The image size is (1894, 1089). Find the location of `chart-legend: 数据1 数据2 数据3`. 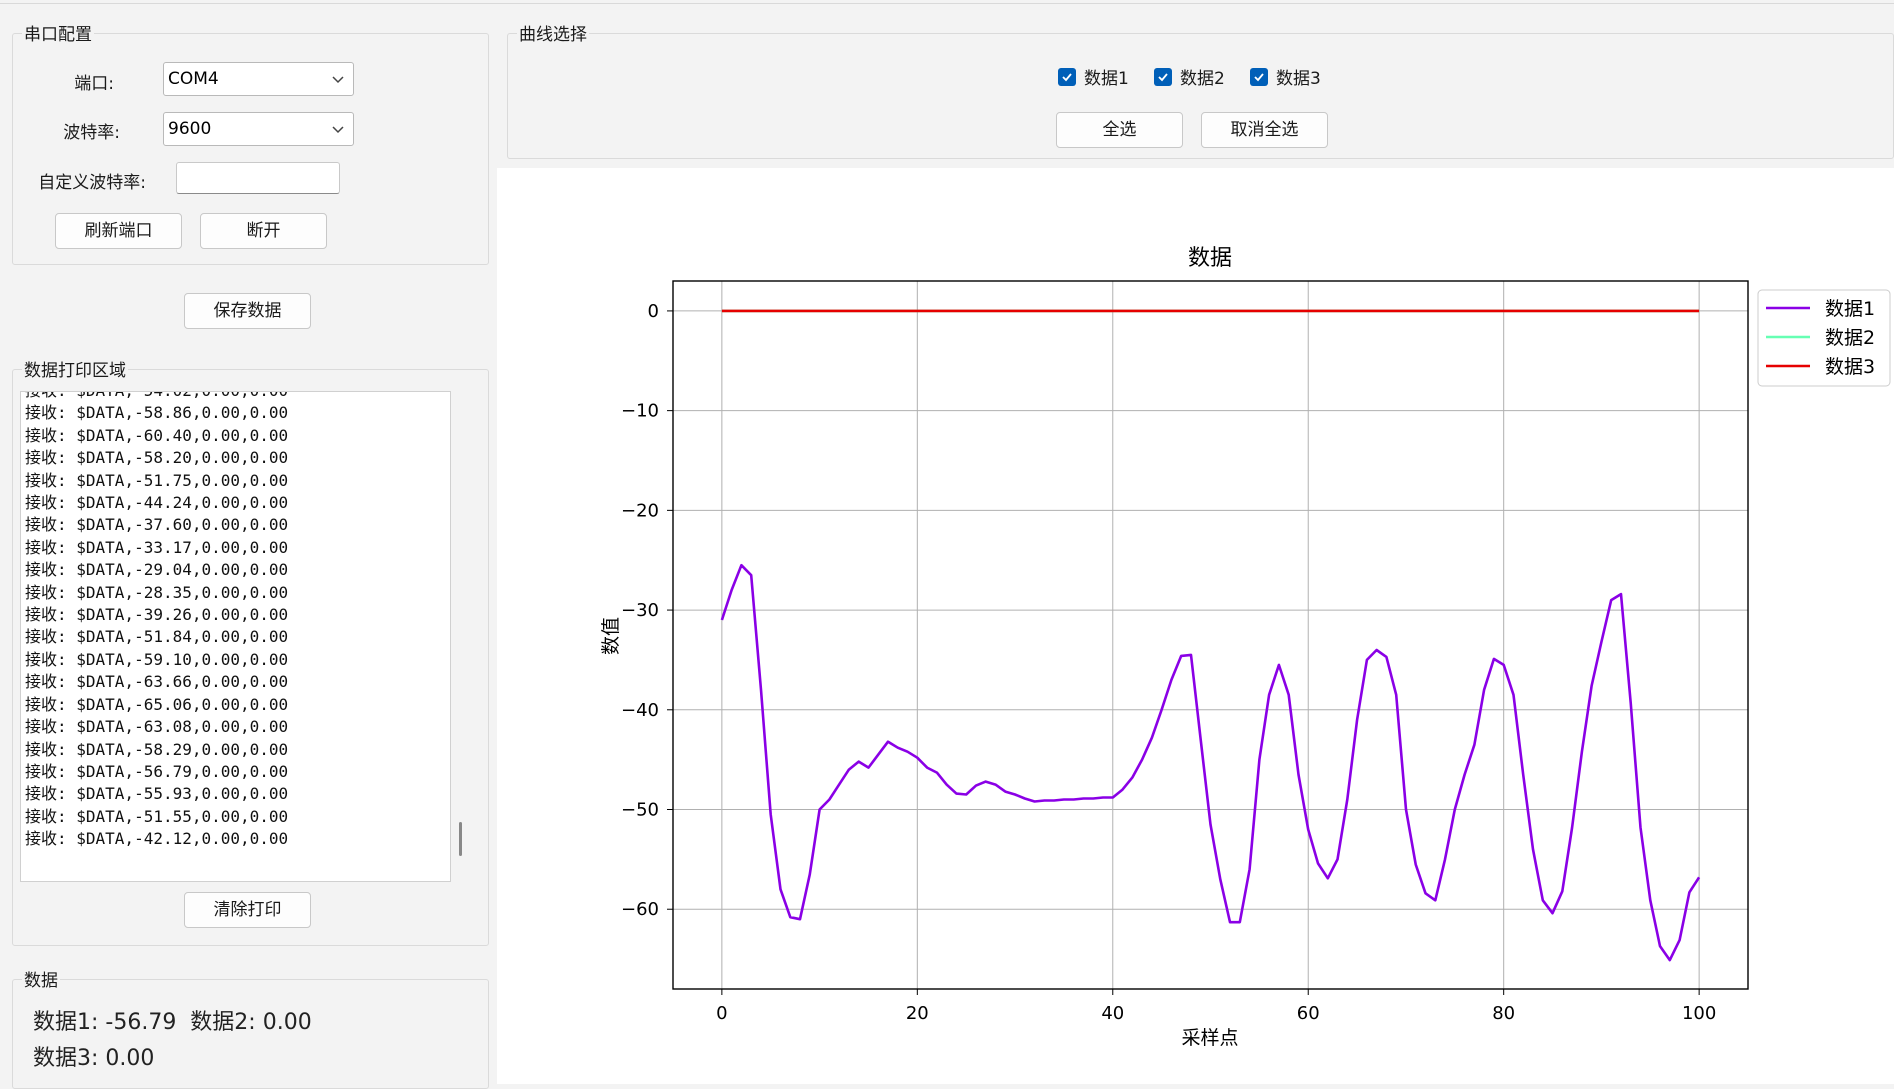

chart-legend: 数据1 数据2 数据3 is located at coordinates (1824, 338).